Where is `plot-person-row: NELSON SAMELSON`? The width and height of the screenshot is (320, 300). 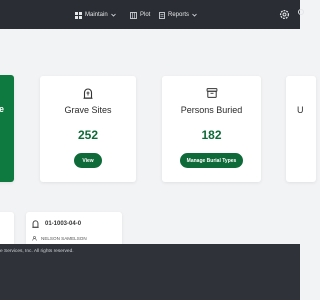
plot-person-row: NELSON SAMELSON is located at coordinates (59, 238).